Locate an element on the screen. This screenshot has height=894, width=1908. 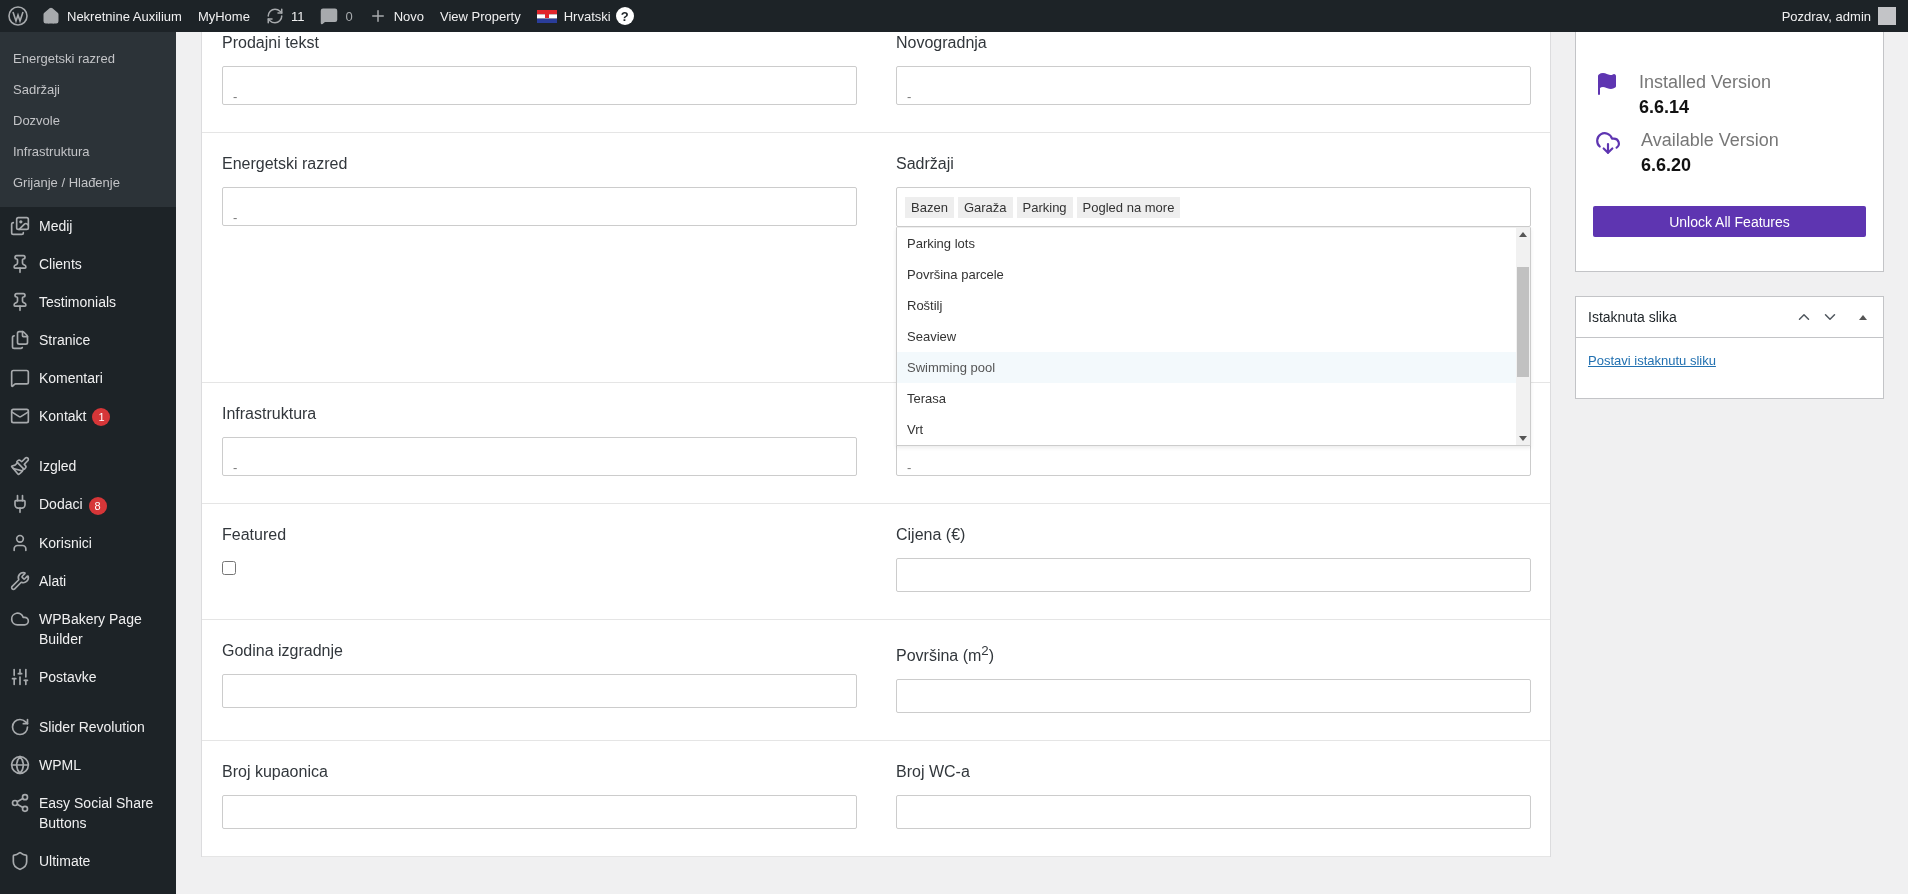
menu-item: Kontakt 1 is located at coordinates (88, 416).